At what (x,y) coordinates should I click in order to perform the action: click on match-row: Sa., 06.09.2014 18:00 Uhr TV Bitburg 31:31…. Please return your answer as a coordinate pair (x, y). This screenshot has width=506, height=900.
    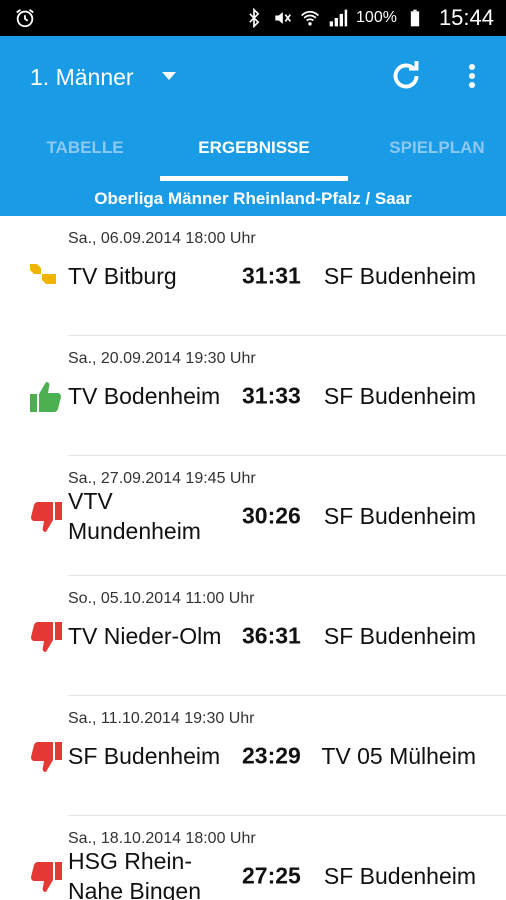
    Looking at the image, I should click on (253, 276).